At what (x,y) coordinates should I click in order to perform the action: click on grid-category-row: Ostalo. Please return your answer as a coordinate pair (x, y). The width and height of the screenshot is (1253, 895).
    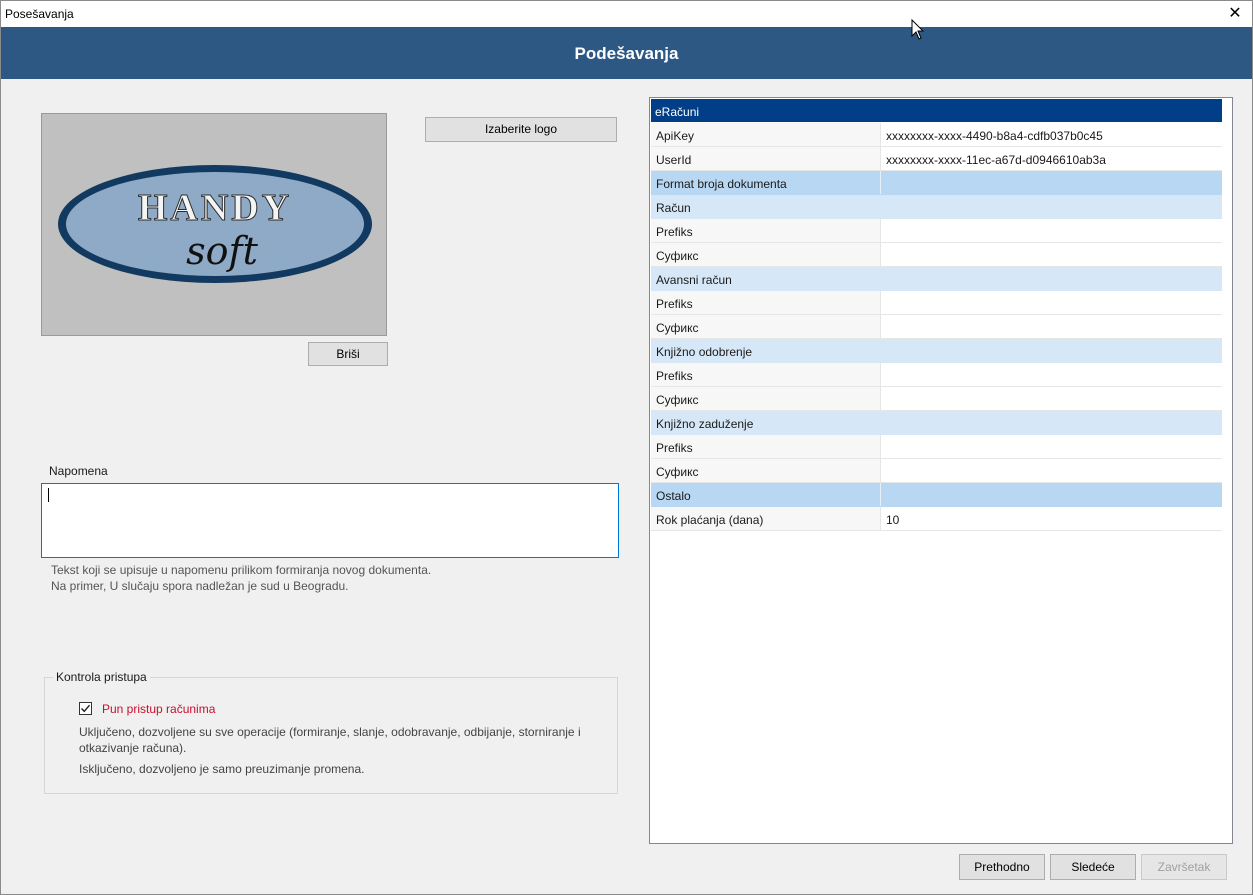
    Looking at the image, I should click on (936, 495).